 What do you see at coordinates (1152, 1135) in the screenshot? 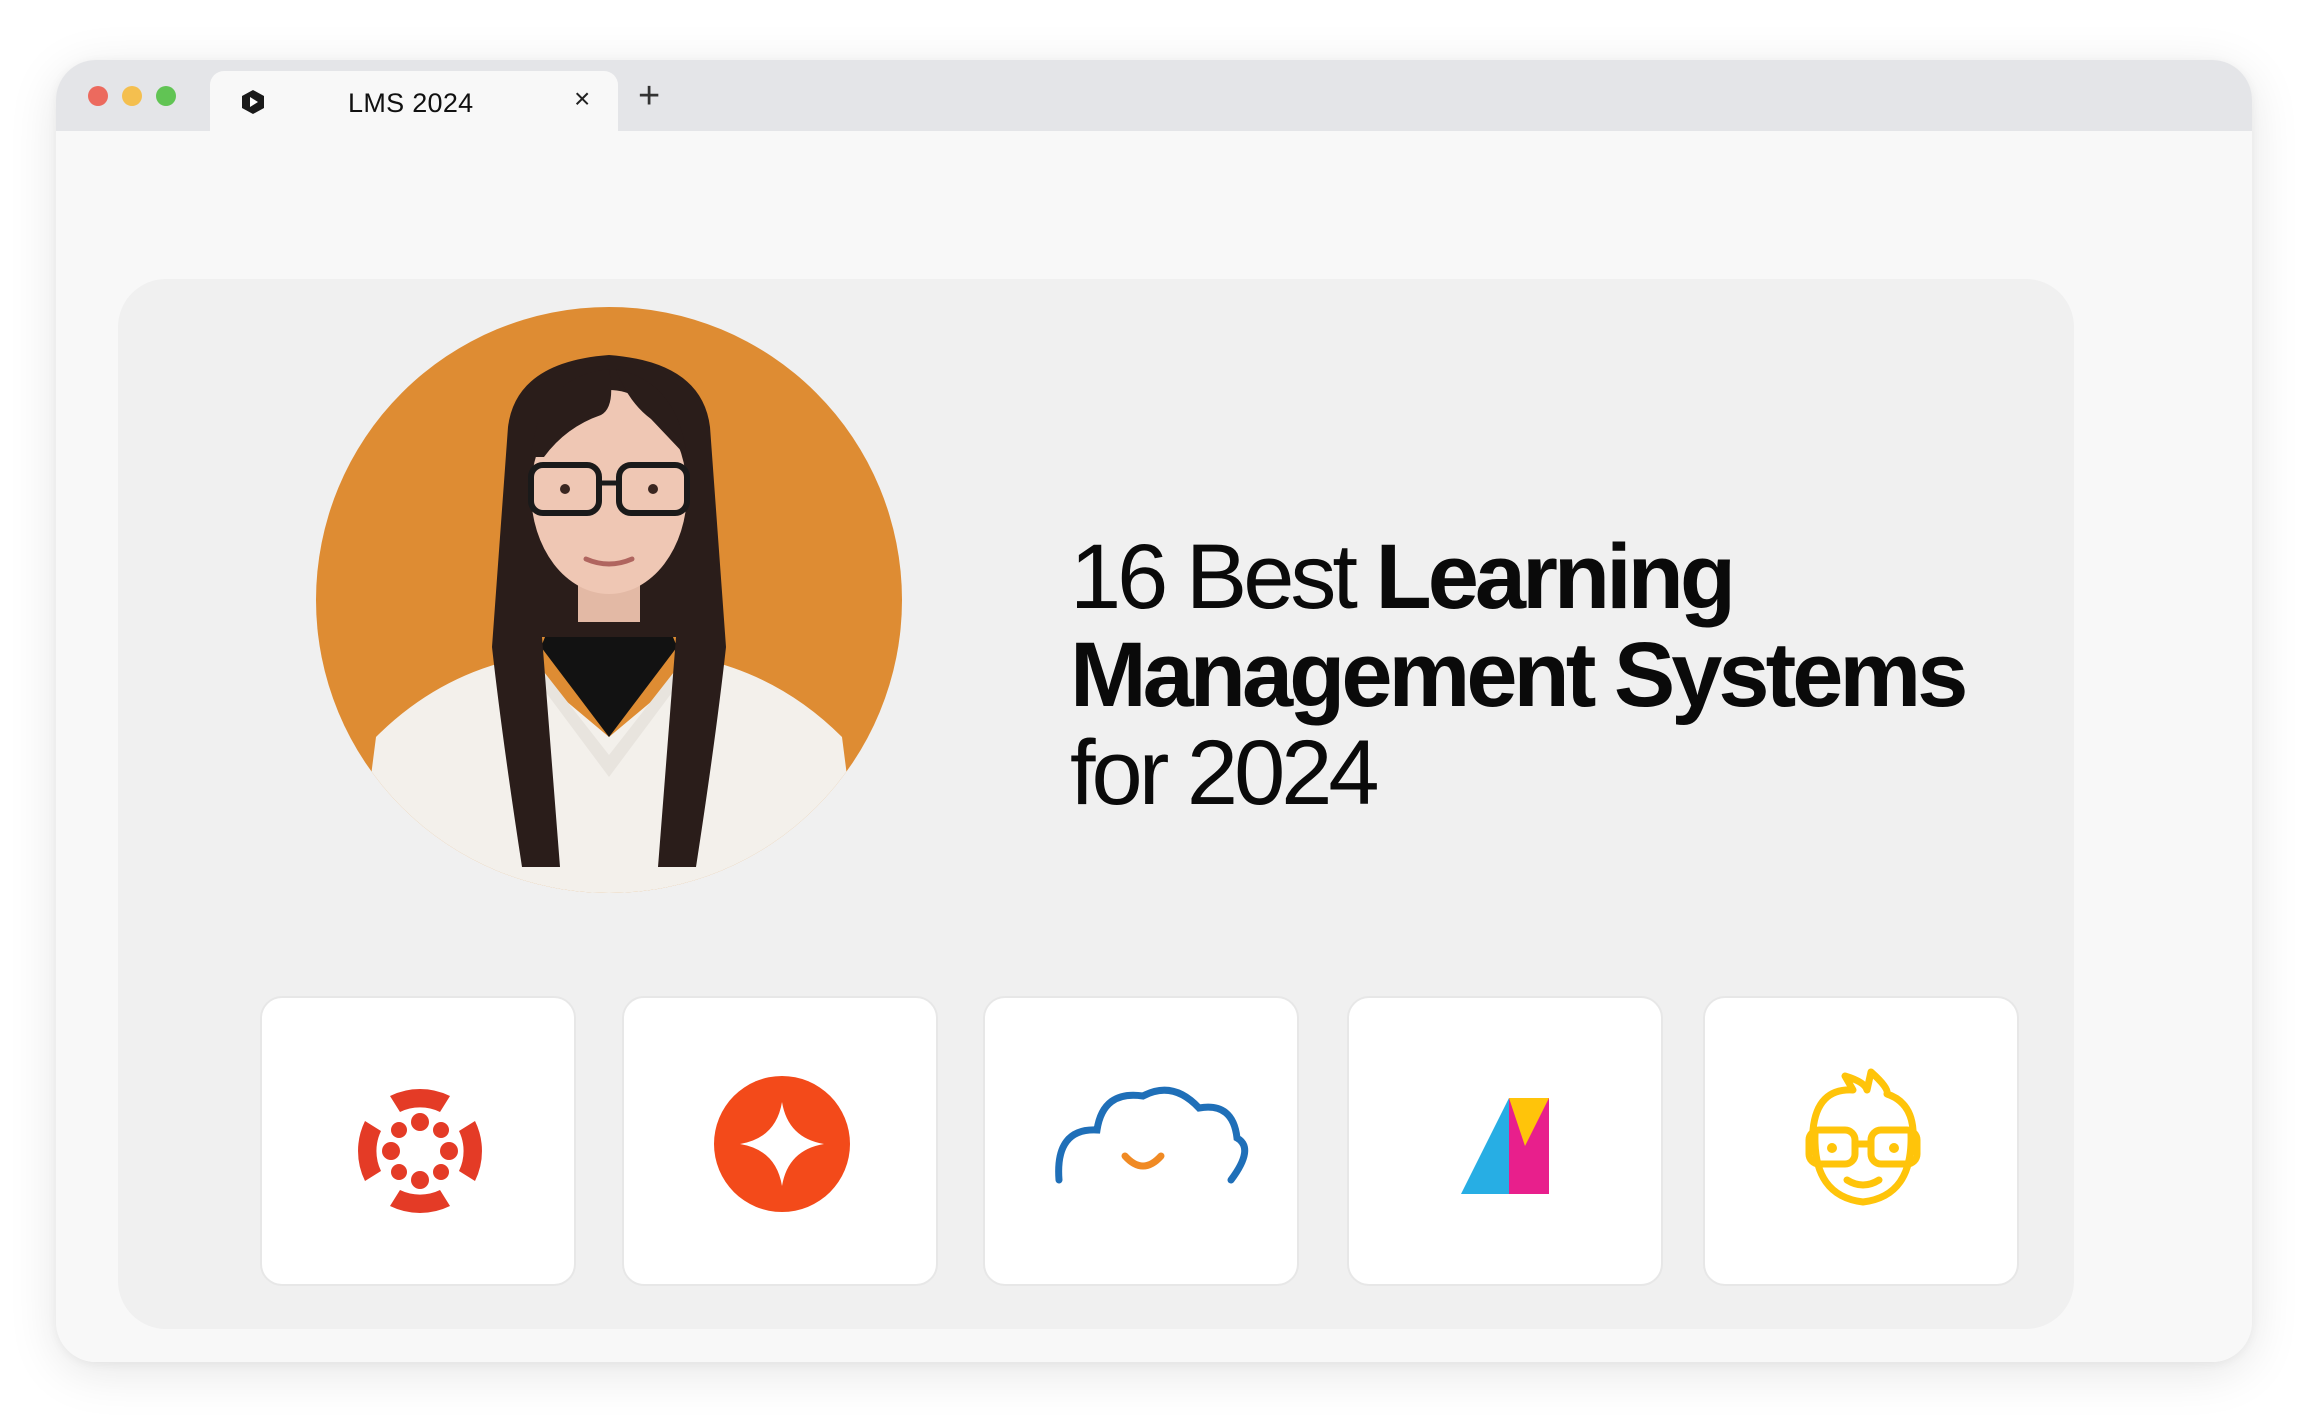
I see `cloud-smile-logo-icon` at bounding box center [1152, 1135].